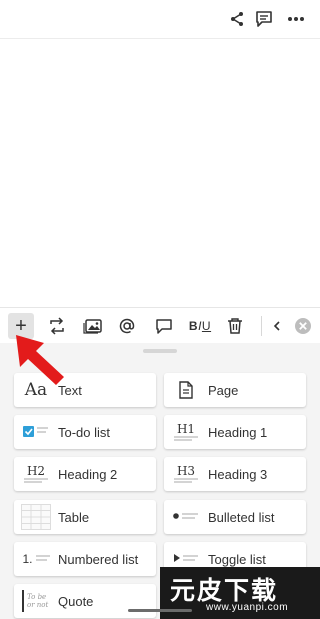 The height and width of the screenshot is (619, 320). I want to click on block-numbered-list: 1. Numbered list, so click(85, 559).